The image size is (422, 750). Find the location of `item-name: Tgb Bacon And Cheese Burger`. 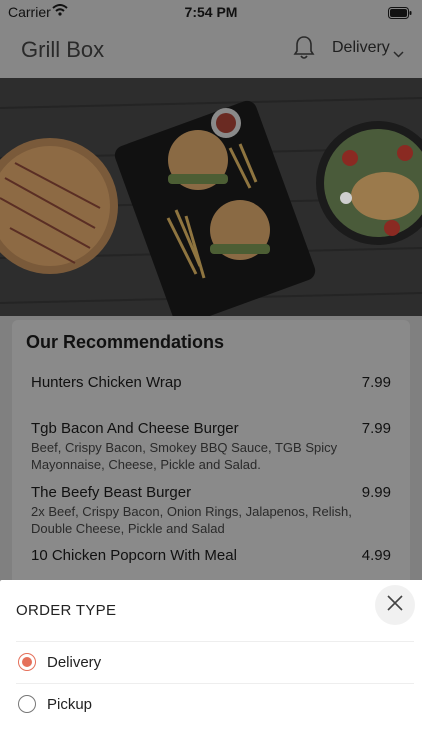

item-name: Tgb Bacon And Cheese Burger is located at coordinates (135, 428).